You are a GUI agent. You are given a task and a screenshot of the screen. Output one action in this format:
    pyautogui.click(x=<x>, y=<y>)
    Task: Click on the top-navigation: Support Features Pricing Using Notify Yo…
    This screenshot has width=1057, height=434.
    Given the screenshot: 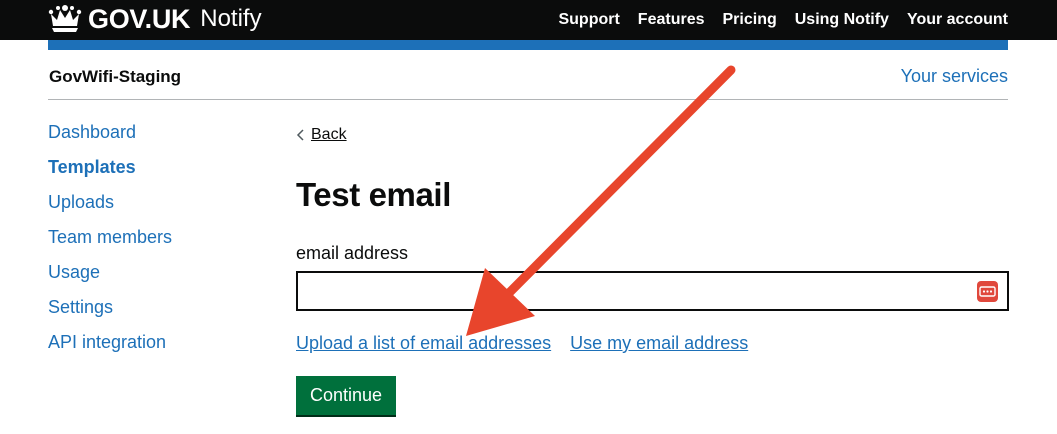 What is the action you would take?
    pyautogui.click(x=783, y=20)
    